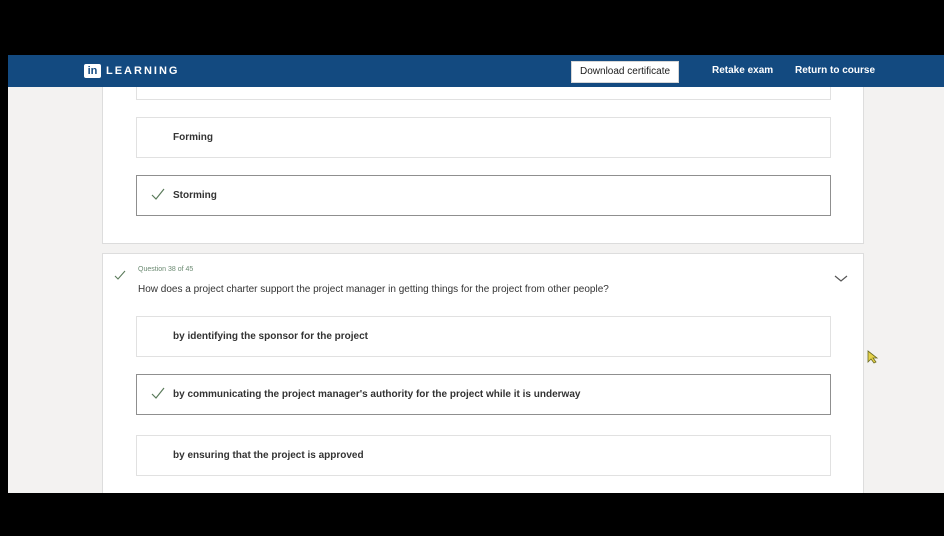 This screenshot has height=536, width=944. Describe the element at coordinates (841, 279) in the screenshot. I see `chevron-down-icon` at that location.